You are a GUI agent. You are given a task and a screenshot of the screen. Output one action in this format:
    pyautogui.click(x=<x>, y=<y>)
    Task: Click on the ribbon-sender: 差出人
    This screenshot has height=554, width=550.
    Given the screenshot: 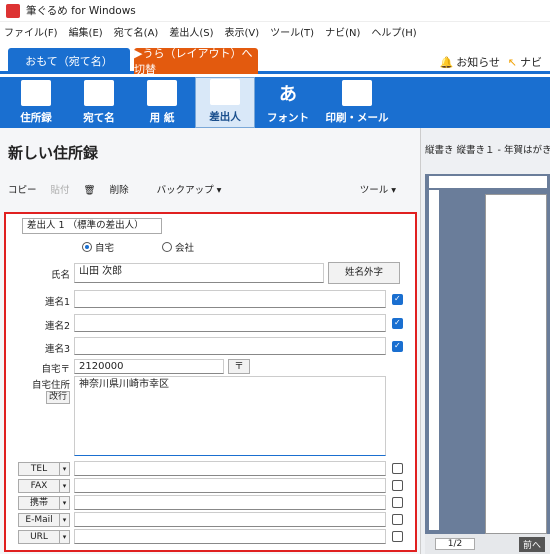 What is the action you would take?
    pyautogui.click(x=225, y=102)
    